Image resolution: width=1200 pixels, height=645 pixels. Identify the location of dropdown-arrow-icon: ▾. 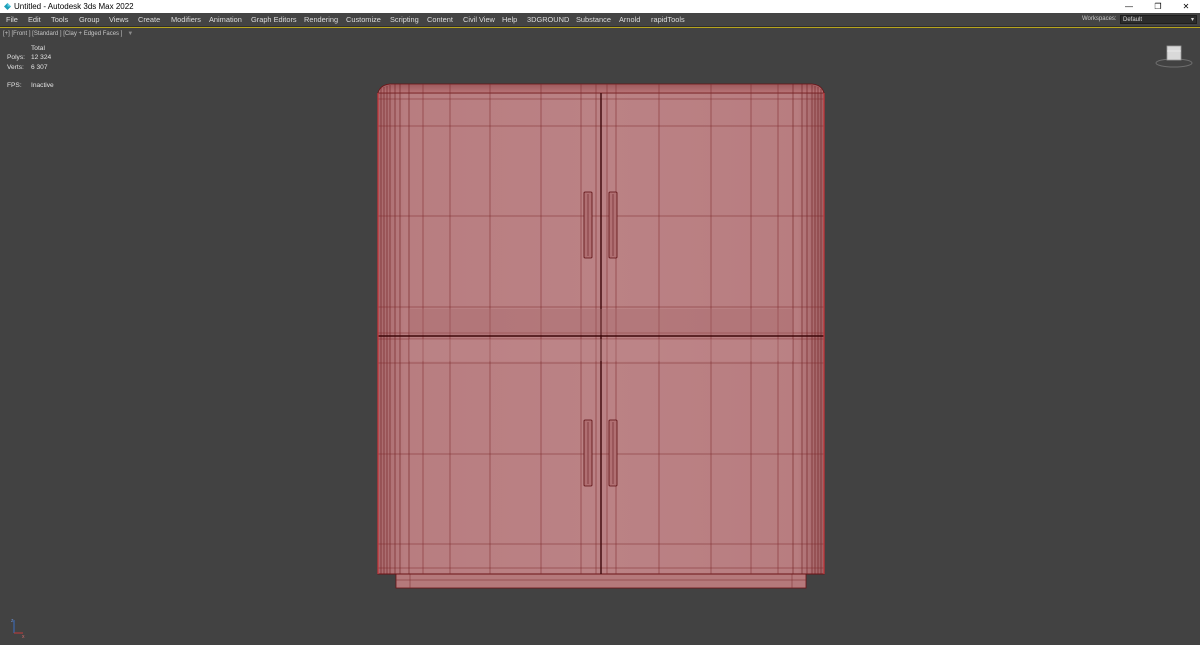
(1192, 20).